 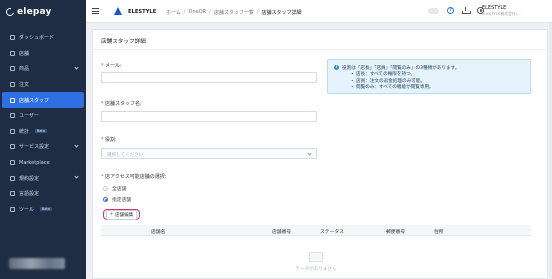 I want to click on sidebar-item-store: 店舗, so click(x=43, y=54).